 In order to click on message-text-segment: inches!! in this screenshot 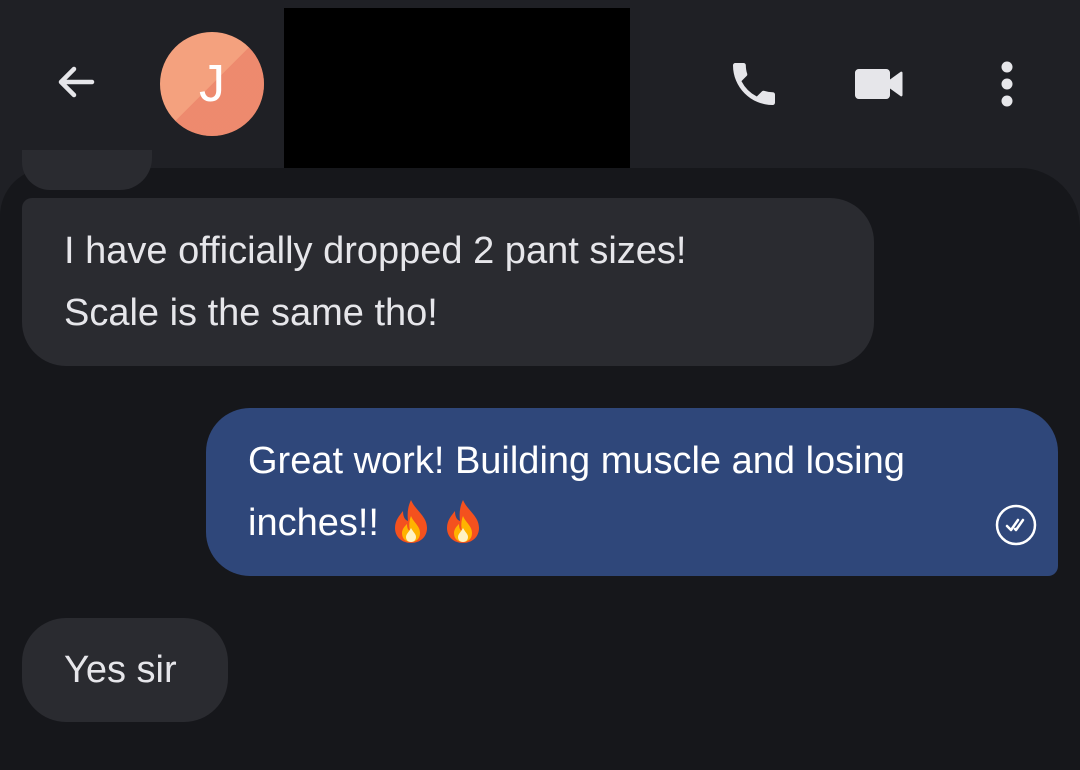, I will do `click(313, 523)`.